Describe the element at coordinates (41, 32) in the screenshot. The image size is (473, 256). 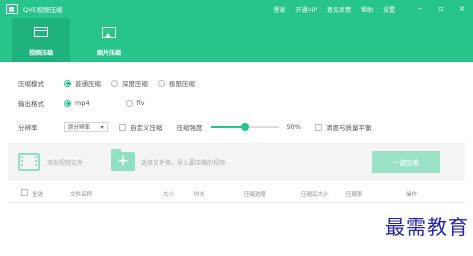
I see `video-icon` at that location.